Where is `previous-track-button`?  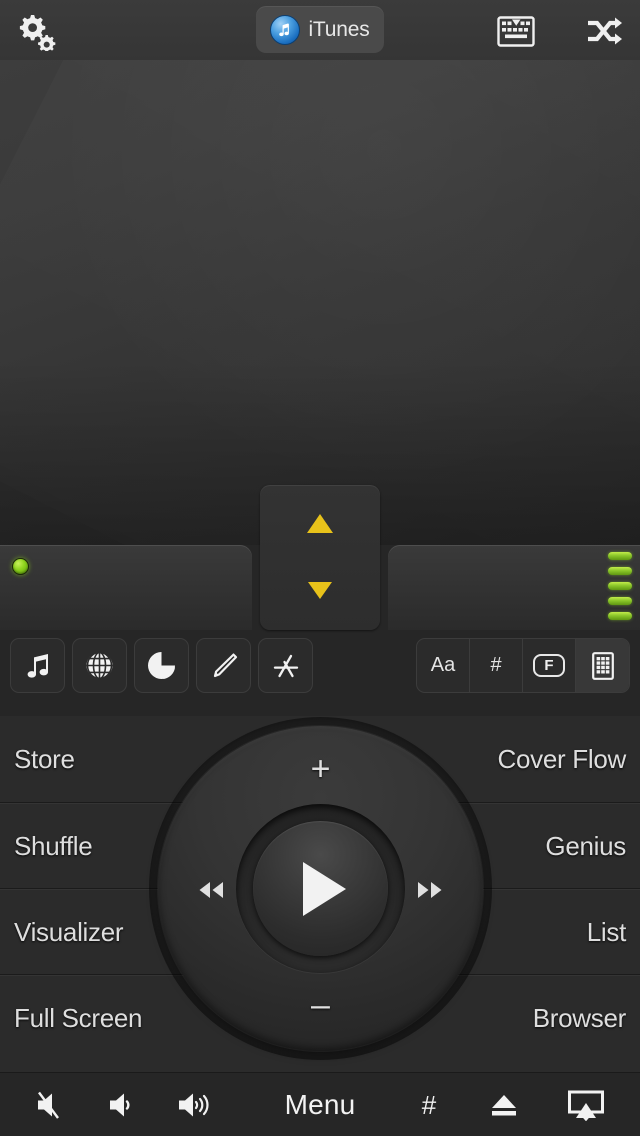 previous-track-button is located at coordinates (211, 890).